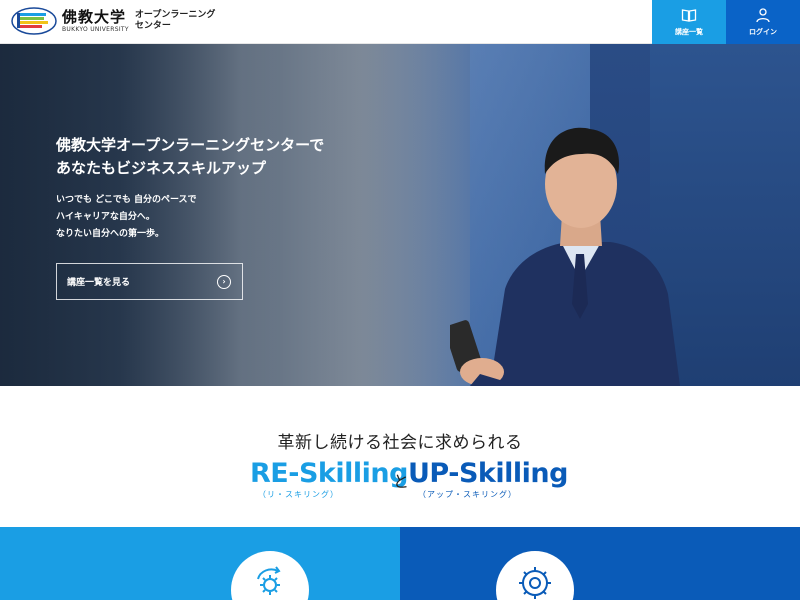 Image resolution: width=800 pixels, height=600 pixels. Describe the element at coordinates (200, 563) in the screenshot. I see `re-skilling-panel` at that location.